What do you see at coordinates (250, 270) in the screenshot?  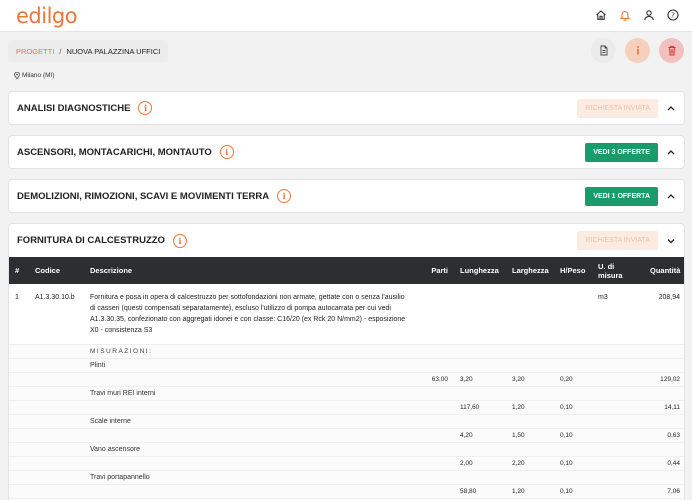 I see `column-header: Descrizione` at bounding box center [250, 270].